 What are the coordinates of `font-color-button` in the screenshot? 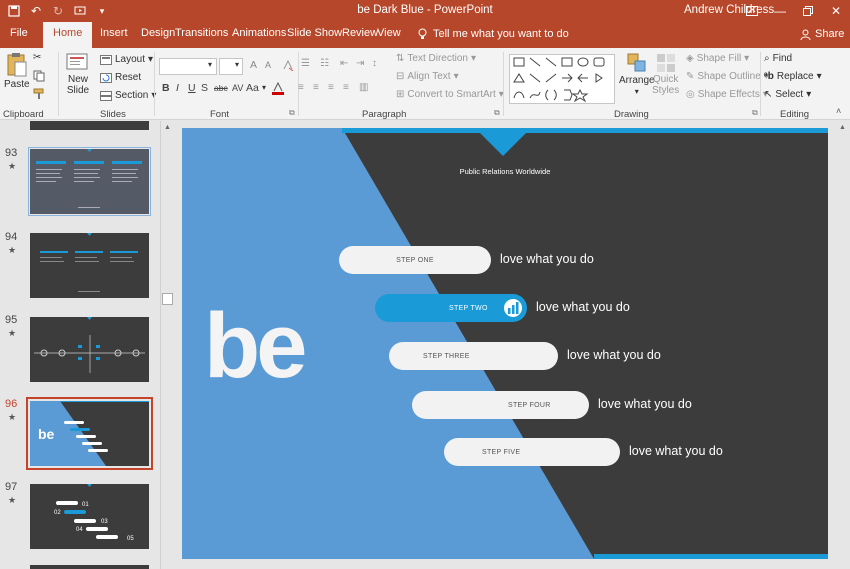 It's located at (278, 88).